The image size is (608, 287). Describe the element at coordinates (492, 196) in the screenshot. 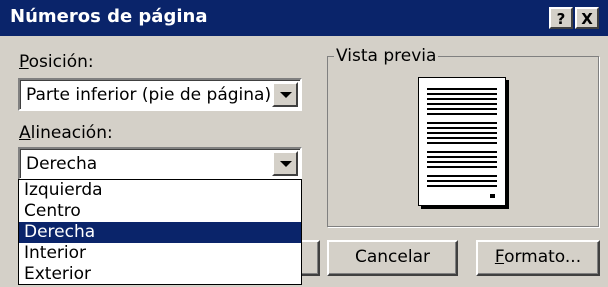

I see `page-number-marker` at that location.